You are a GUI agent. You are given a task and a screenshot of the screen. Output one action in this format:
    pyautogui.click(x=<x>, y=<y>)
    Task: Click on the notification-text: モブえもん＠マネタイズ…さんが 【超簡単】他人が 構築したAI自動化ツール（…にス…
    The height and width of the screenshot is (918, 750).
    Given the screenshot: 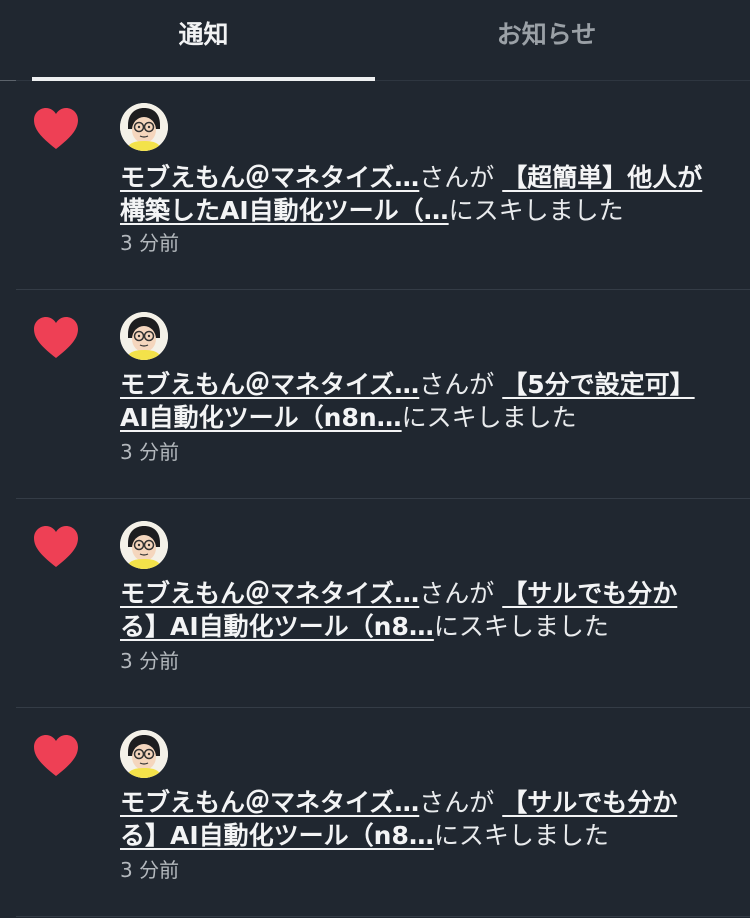 What is the action you would take?
    pyautogui.click(x=420, y=194)
    